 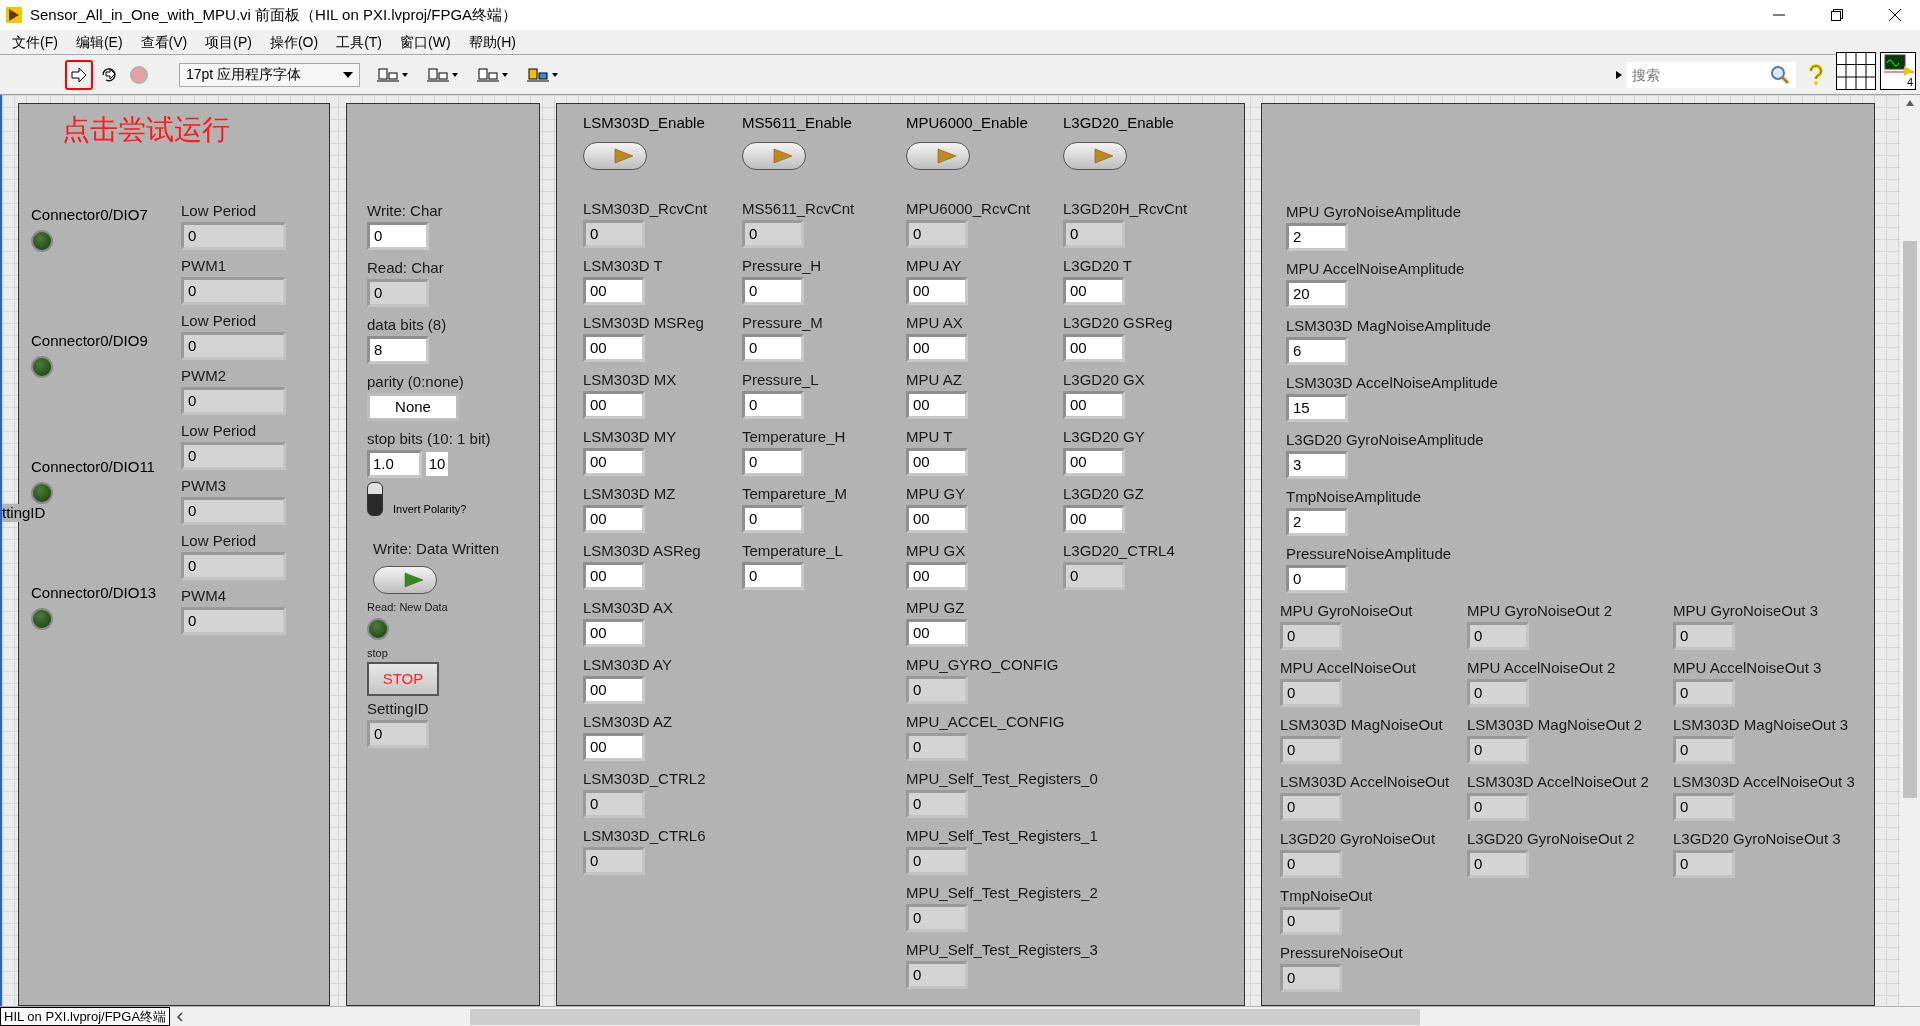 What do you see at coordinates (1895, 15) in the screenshot?
I see `close-icon` at bounding box center [1895, 15].